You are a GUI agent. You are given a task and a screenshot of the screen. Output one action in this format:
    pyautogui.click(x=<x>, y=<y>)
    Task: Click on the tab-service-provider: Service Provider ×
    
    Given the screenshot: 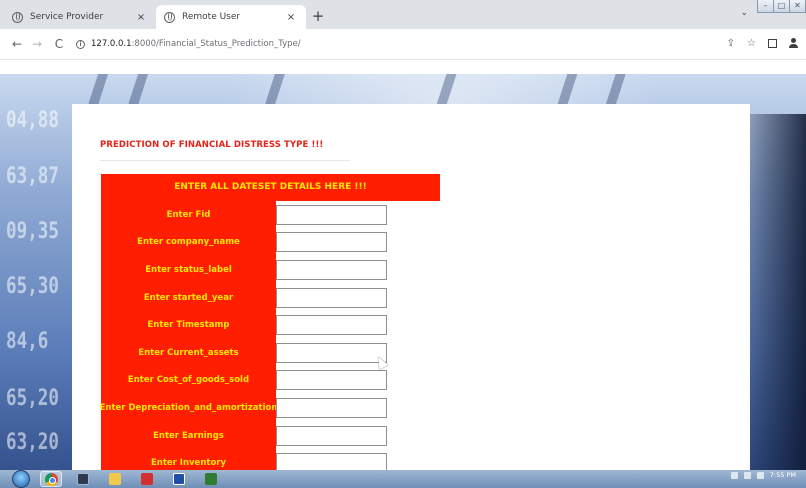 What is the action you would take?
    pyautogui.click(x=80, y=17)
    